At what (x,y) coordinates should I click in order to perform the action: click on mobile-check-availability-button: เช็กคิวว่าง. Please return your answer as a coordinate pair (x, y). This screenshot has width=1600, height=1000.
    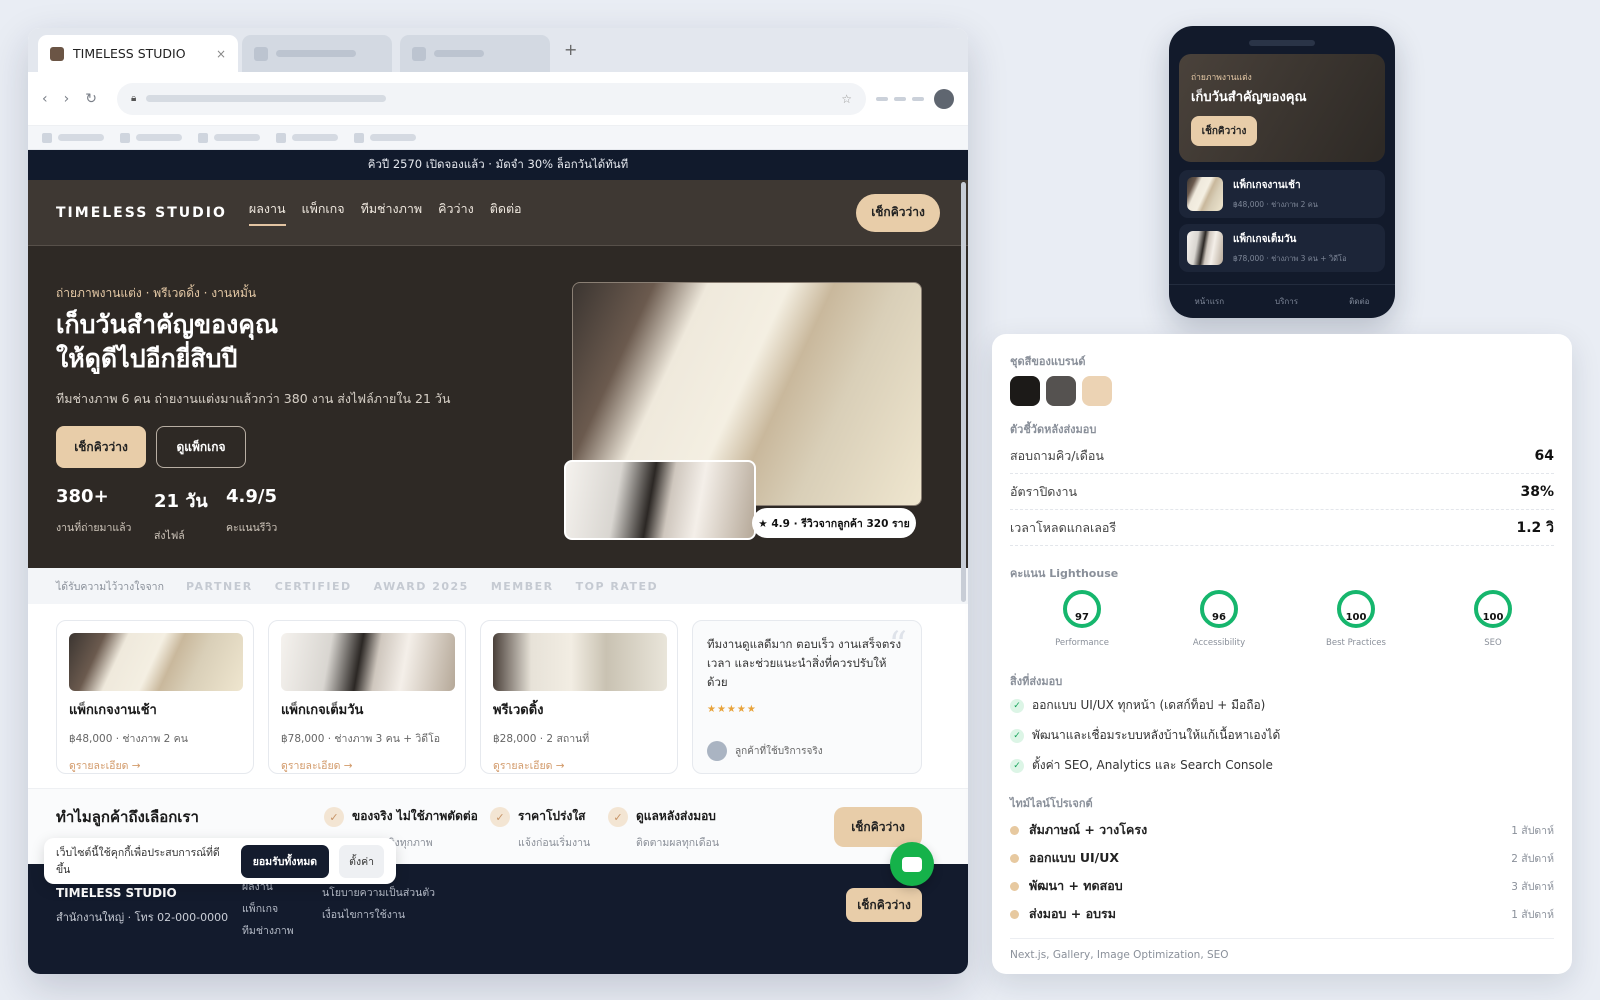
    Looking at the image, I should click on (1224, 131).